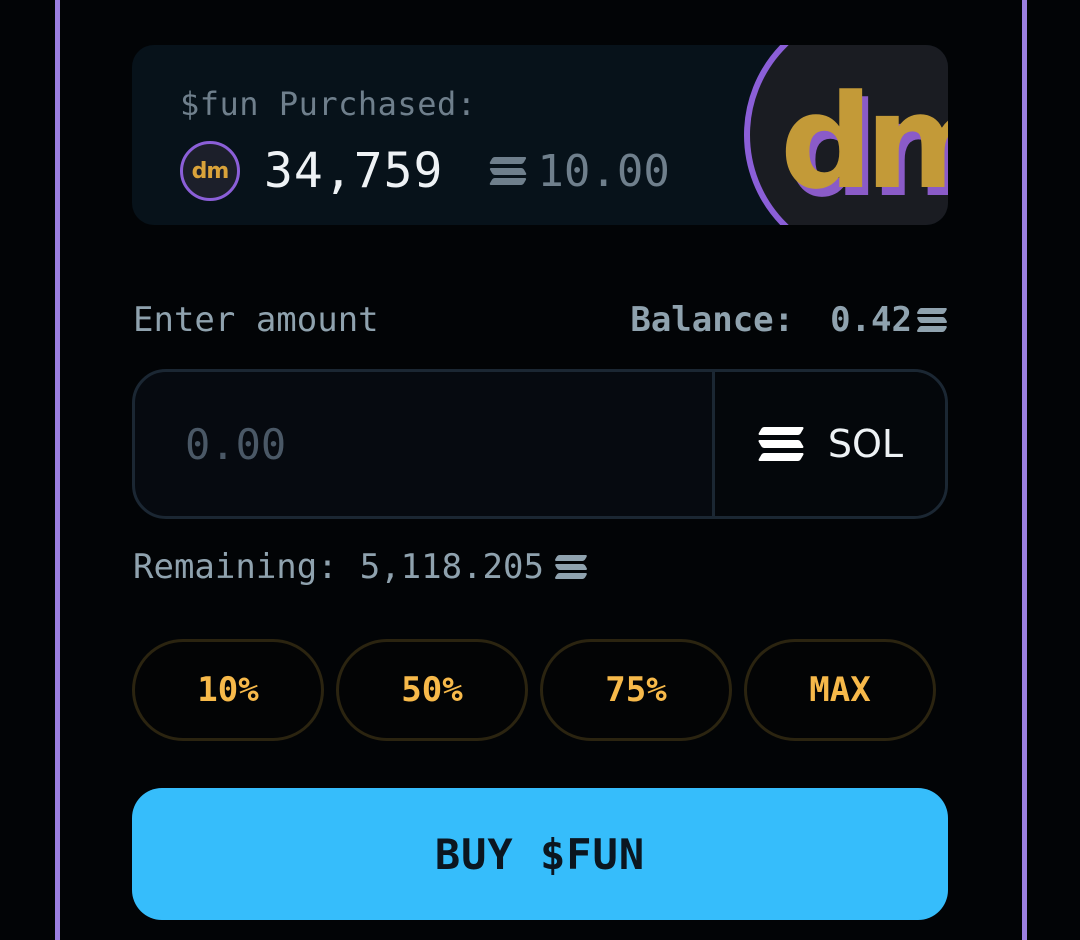  I want to click on purchased-label: $fun Purchased:, so click(328, 104).